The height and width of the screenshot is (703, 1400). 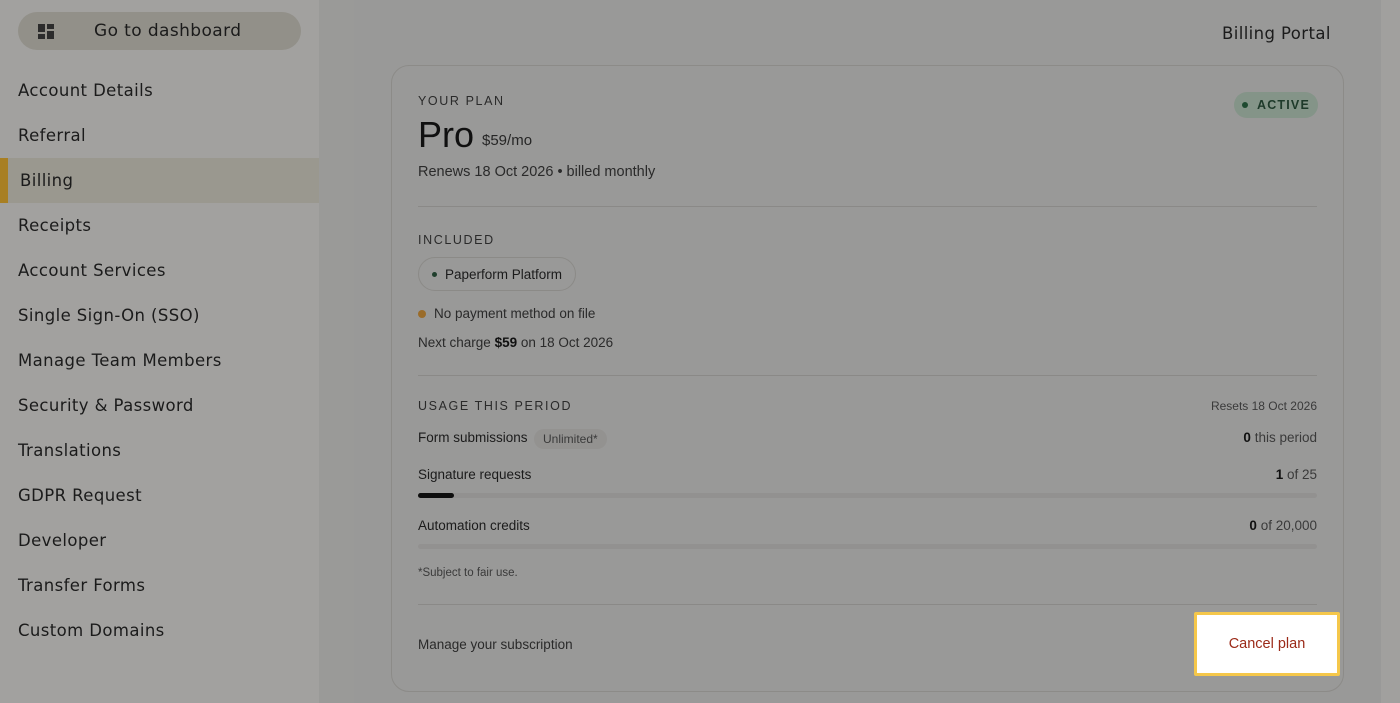 I want to click on sidebar-item-team-members: Manage Team Members, so click(x=159, y=360).